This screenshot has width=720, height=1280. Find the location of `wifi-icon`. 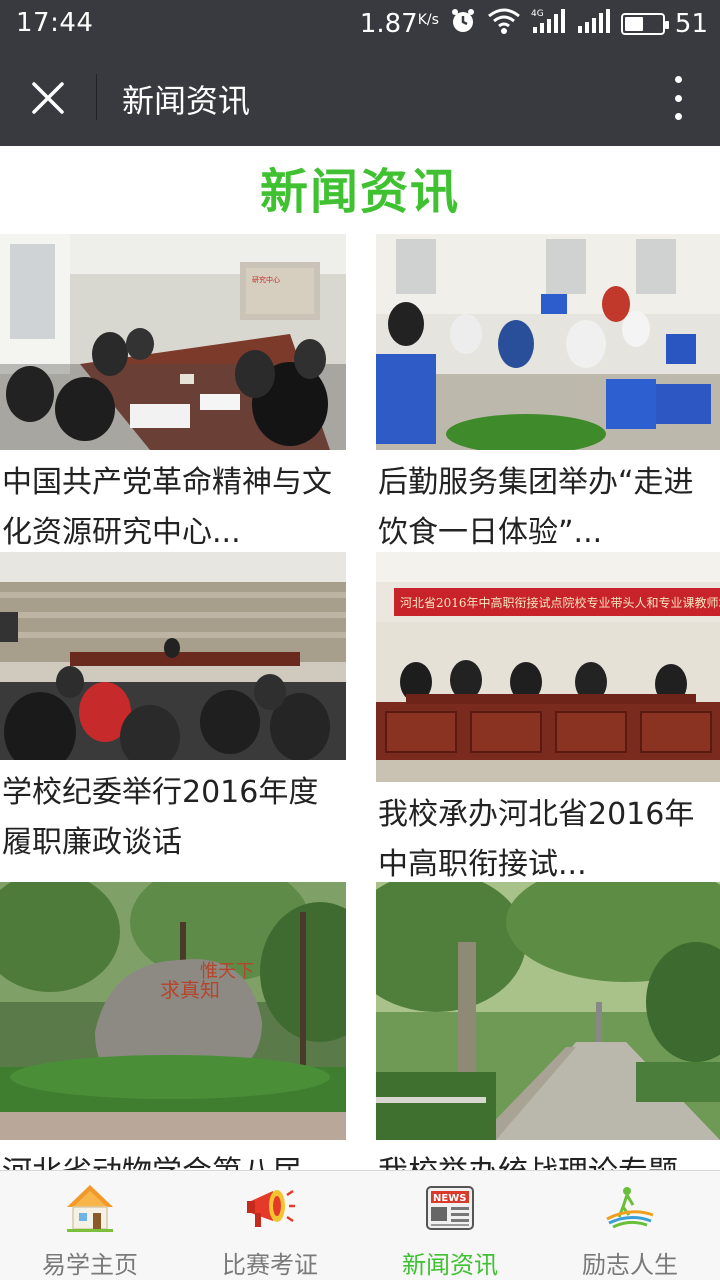

wifi-icon is located at coordinates (504, 24).